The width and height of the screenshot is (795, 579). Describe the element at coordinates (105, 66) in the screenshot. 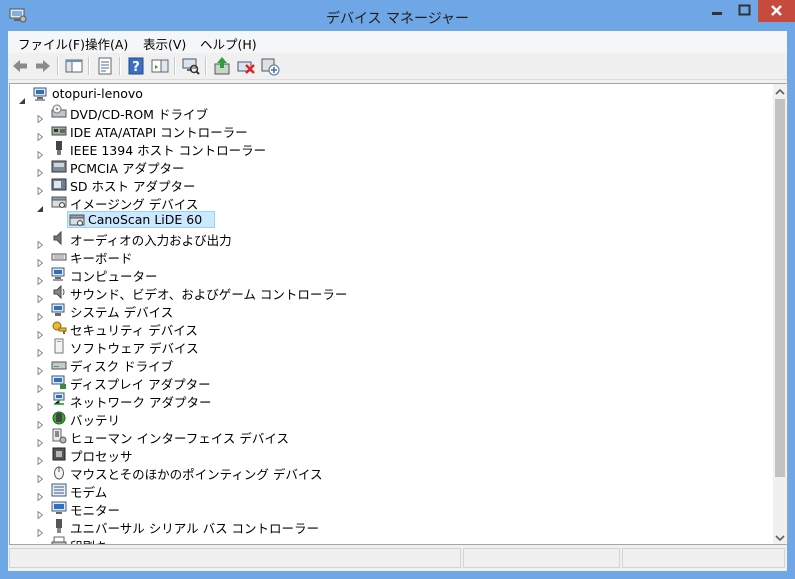

I see `properties-icon` at that location.